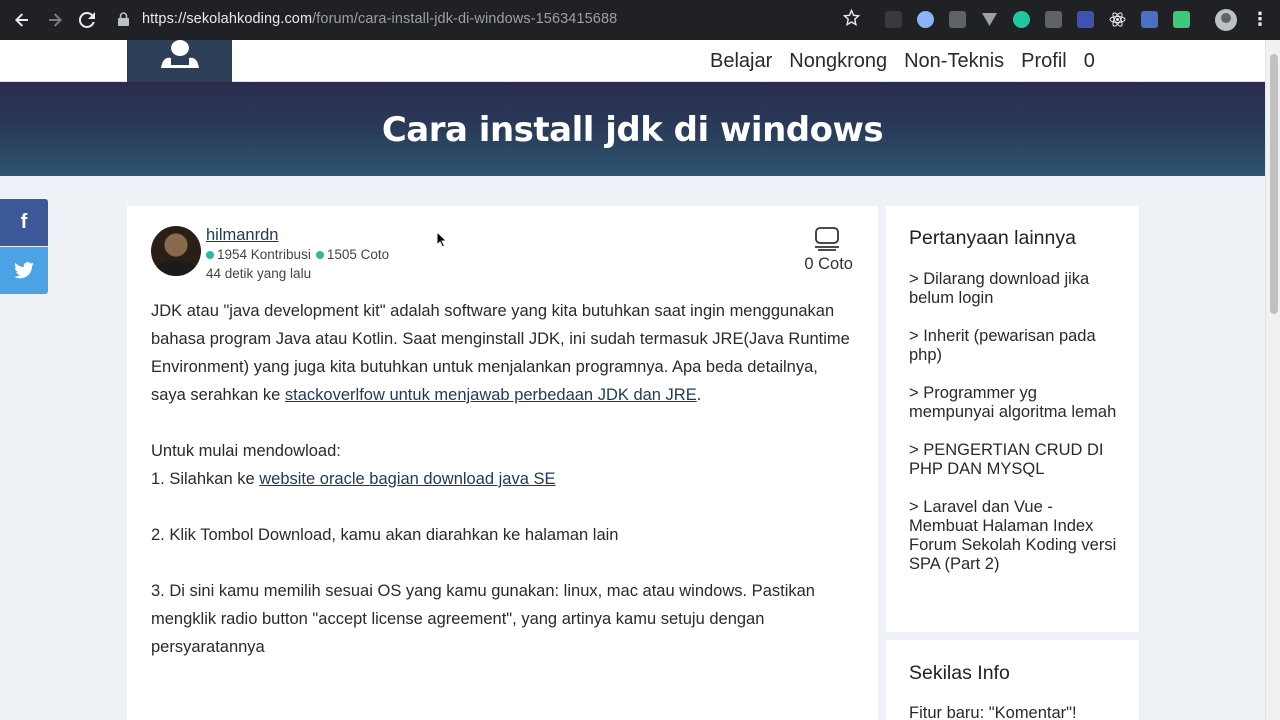  I want to click on logo-mascot-icon, so click(180, 54).